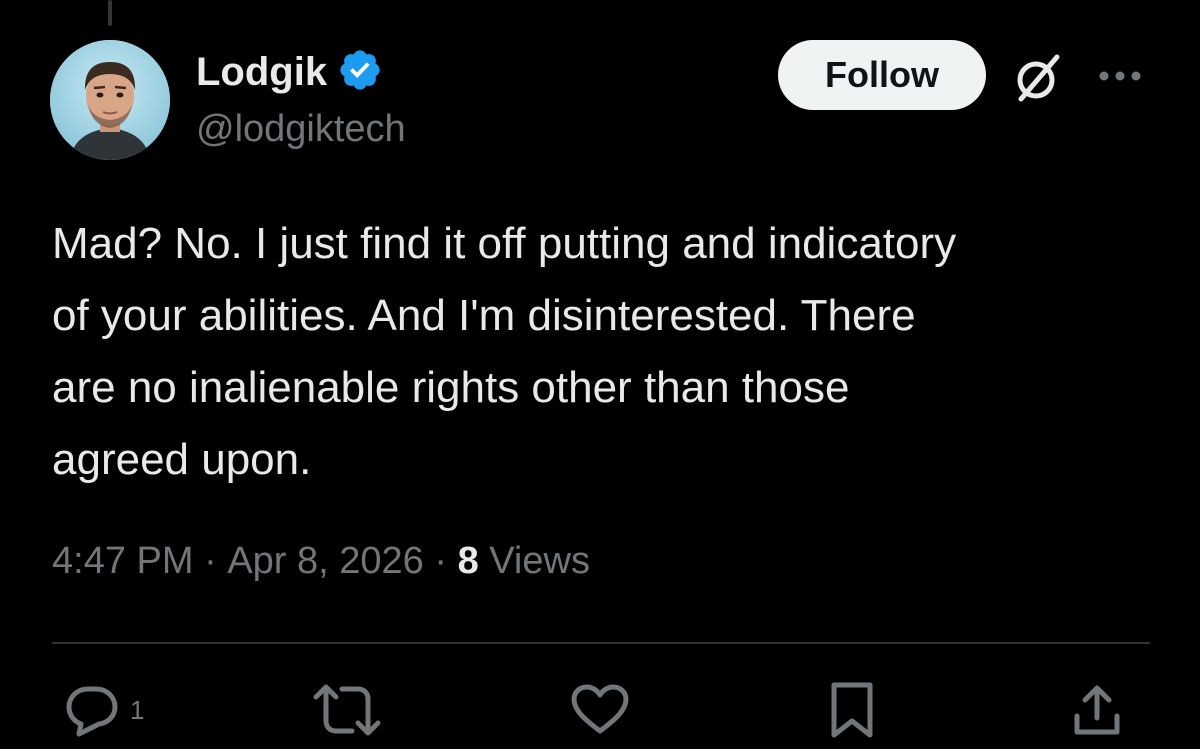 The image size is (1200, 749). I want to click on tweet-meta: 4:47 PM · Apr 8, 2026 · 8 Views, so click(321, 561).